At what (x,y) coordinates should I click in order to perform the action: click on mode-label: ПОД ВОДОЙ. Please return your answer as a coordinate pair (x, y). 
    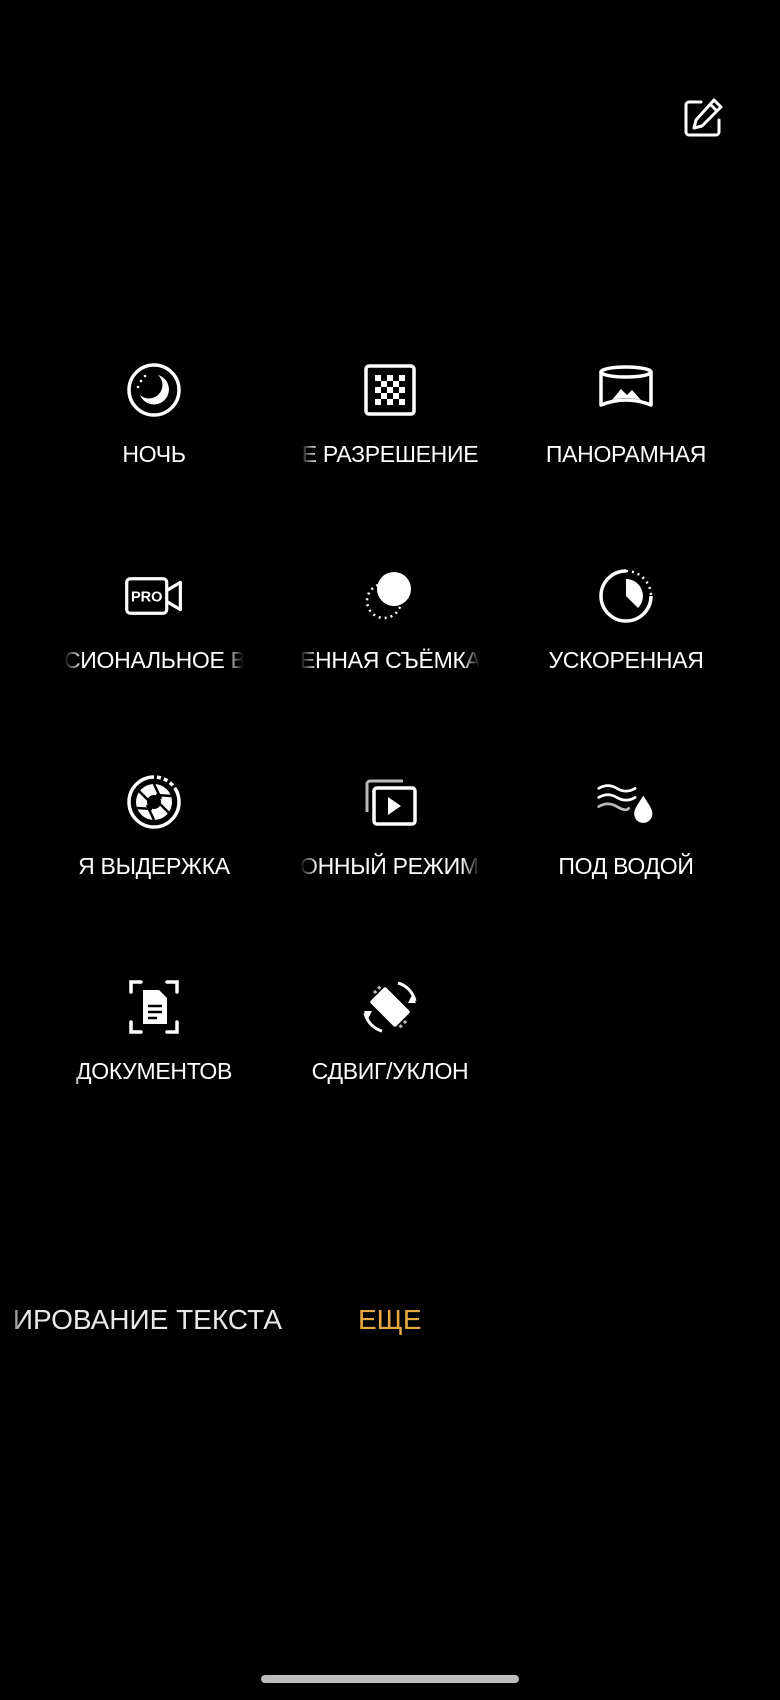
    Looking at the image, I should click on (626, 866).